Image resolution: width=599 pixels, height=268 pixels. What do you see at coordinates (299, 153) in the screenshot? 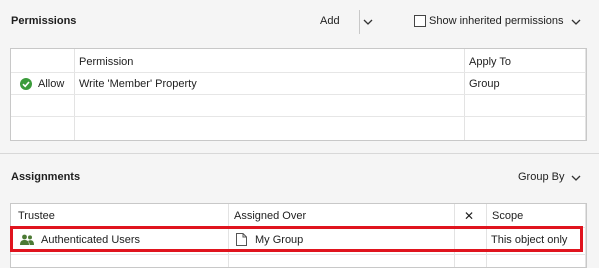
I see `section-divider` at bounding box center [299, 153].